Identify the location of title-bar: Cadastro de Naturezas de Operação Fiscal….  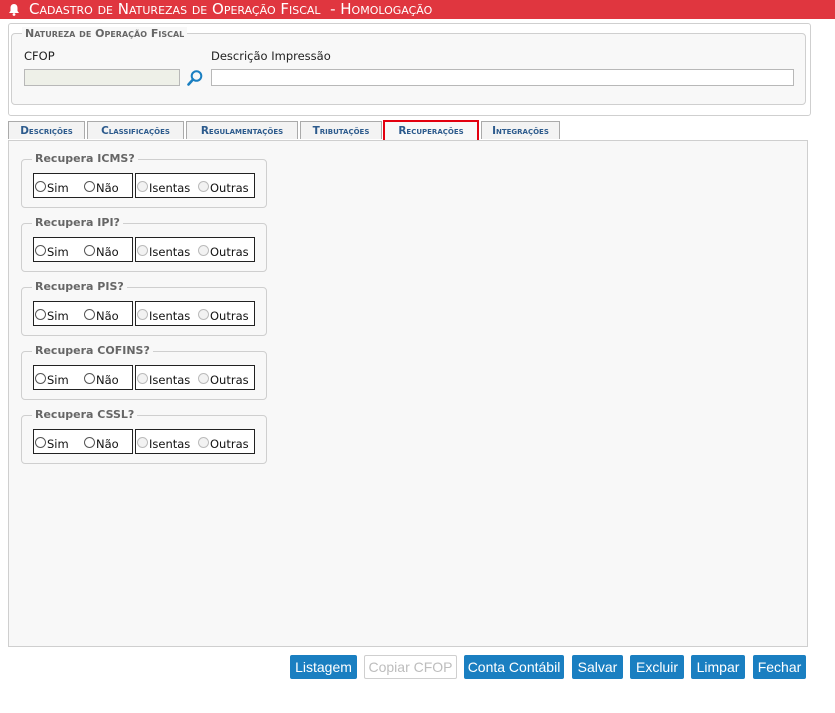
(417, 9).